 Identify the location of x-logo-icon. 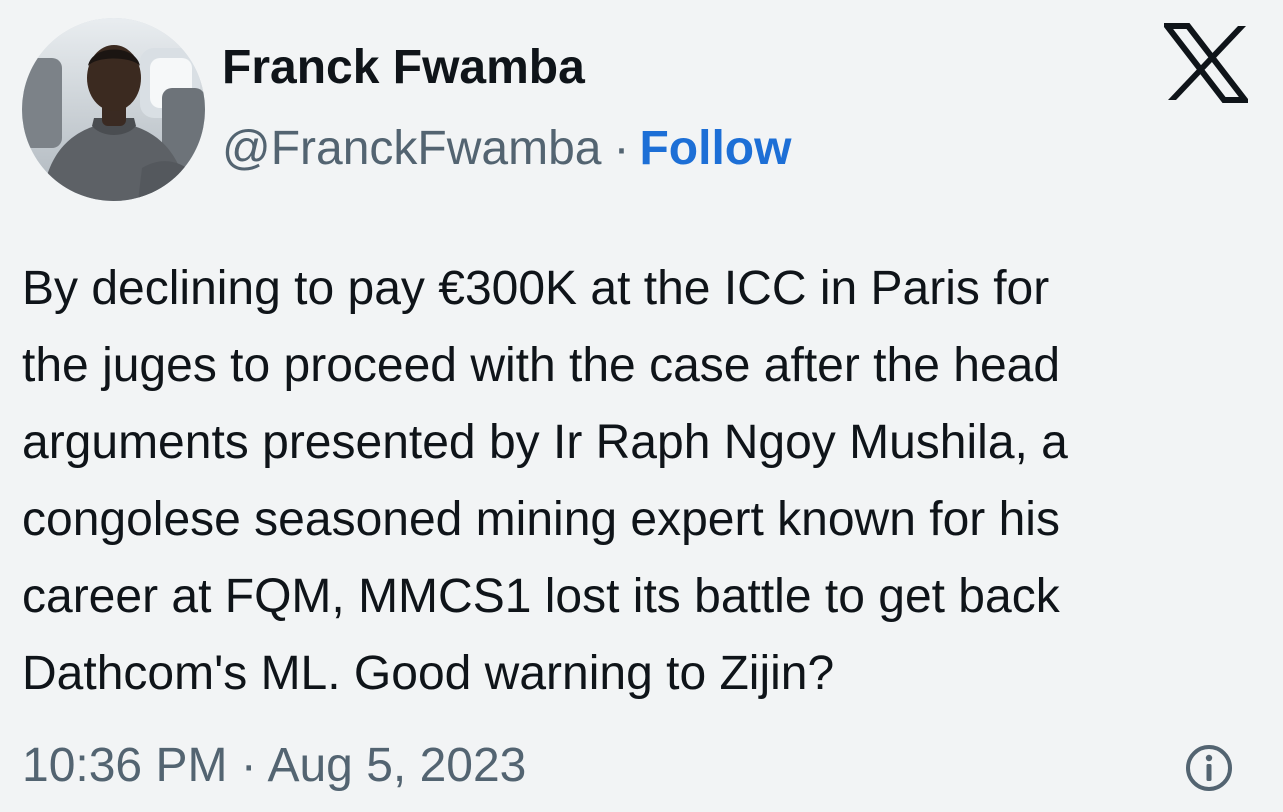
(1206, 63).